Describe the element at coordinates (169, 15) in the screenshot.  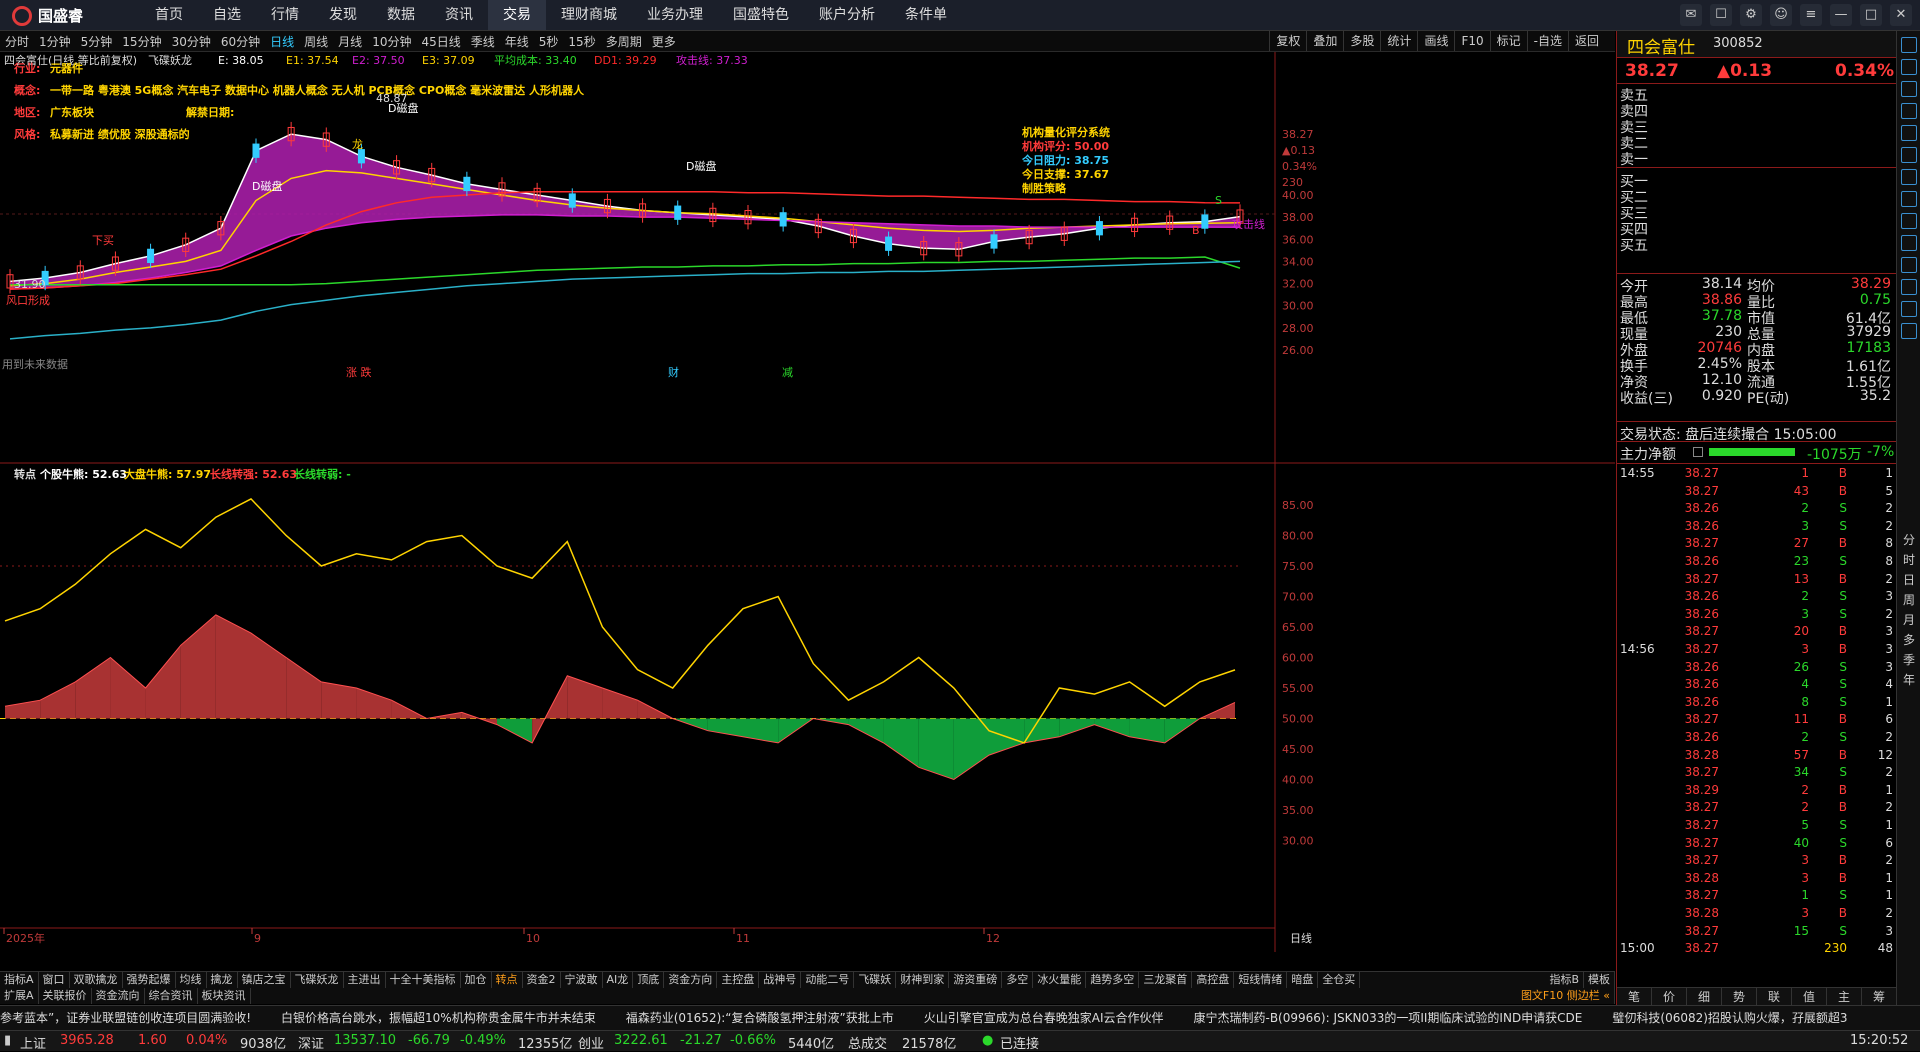
I see `menu-item-0: 首页` at that location.